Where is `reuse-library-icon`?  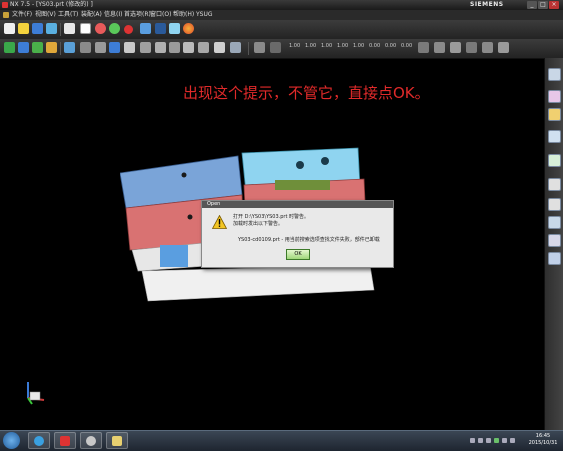 reuse-library-icon is located at coordinates (554, 136).